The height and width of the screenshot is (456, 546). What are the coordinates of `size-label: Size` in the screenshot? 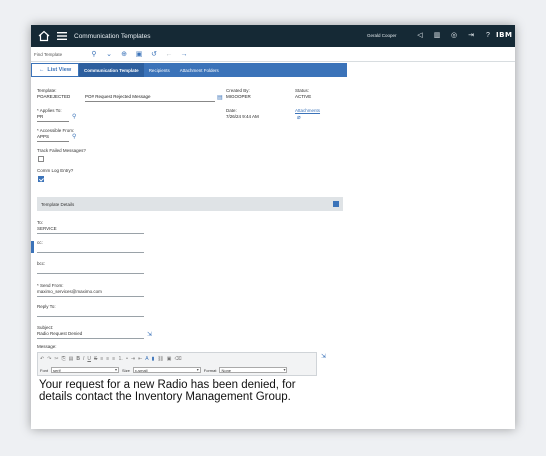 It's located at (126, 370).